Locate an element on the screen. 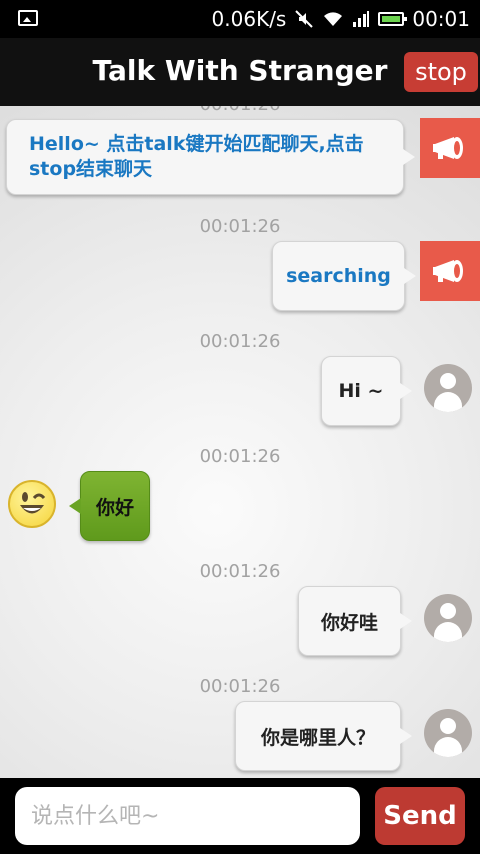 The height and width of the screenshot is (854, 480). composer-bar: Send is located at coordinates (240, 816).